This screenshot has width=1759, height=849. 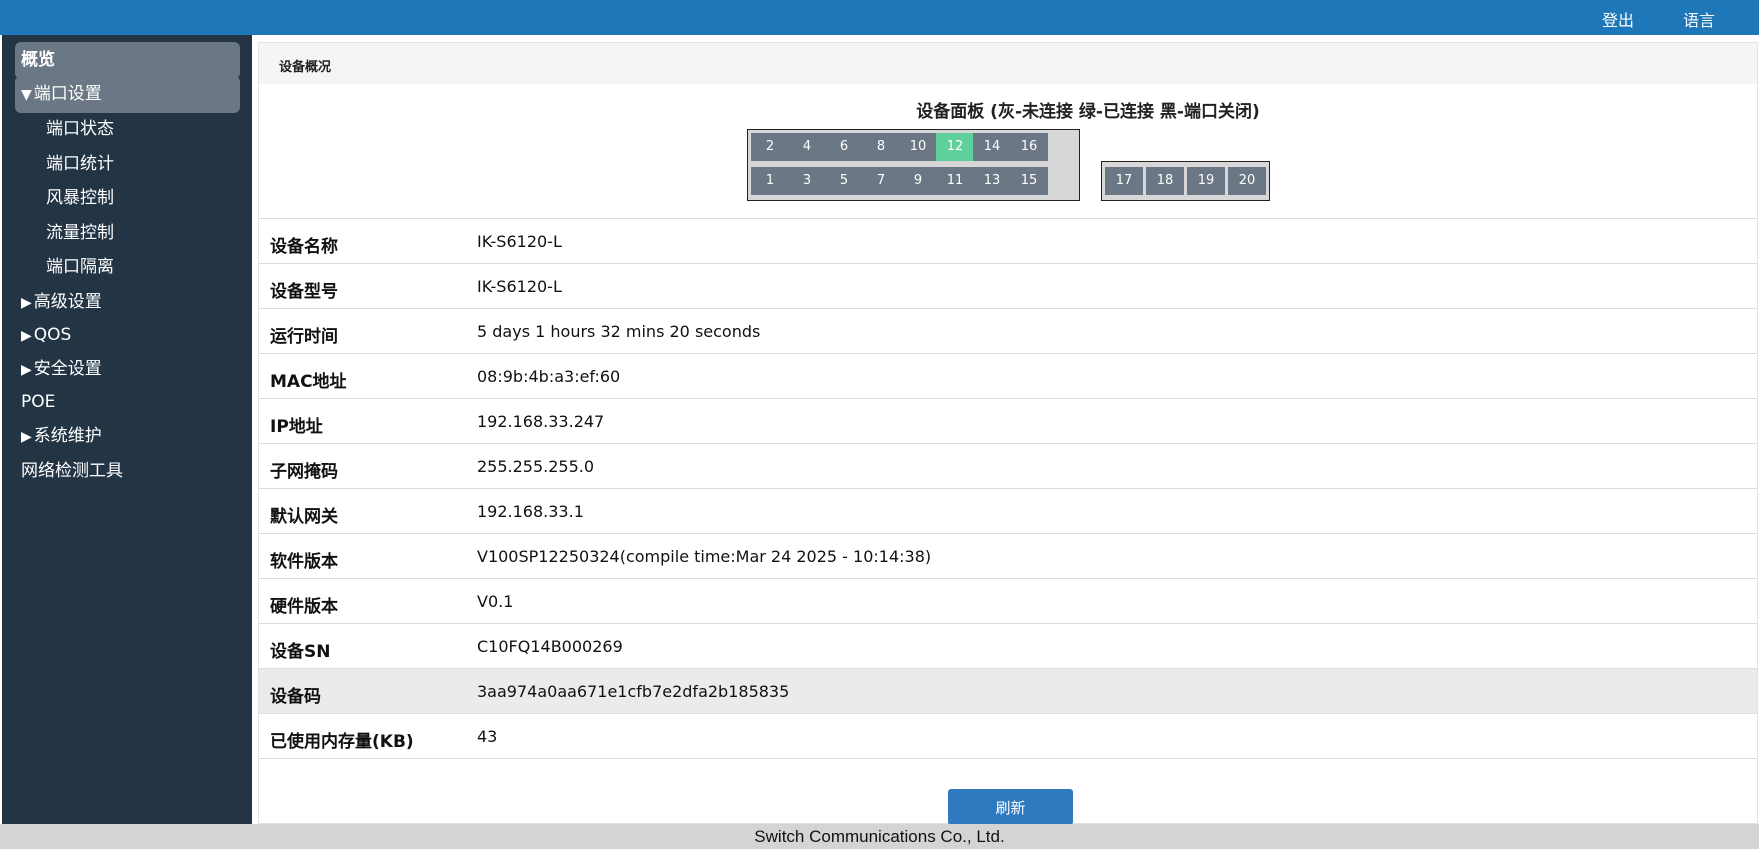 I want to click on sidebar-item-label: 端口设置, so click(x=67, y=94).